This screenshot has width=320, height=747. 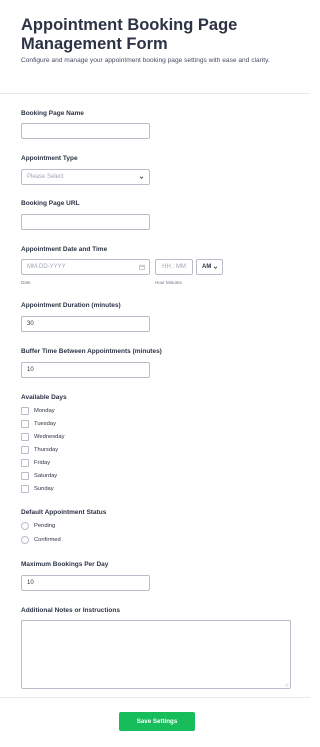 I want to click on day-option-friday: Friday, so click(x=35, y=463).